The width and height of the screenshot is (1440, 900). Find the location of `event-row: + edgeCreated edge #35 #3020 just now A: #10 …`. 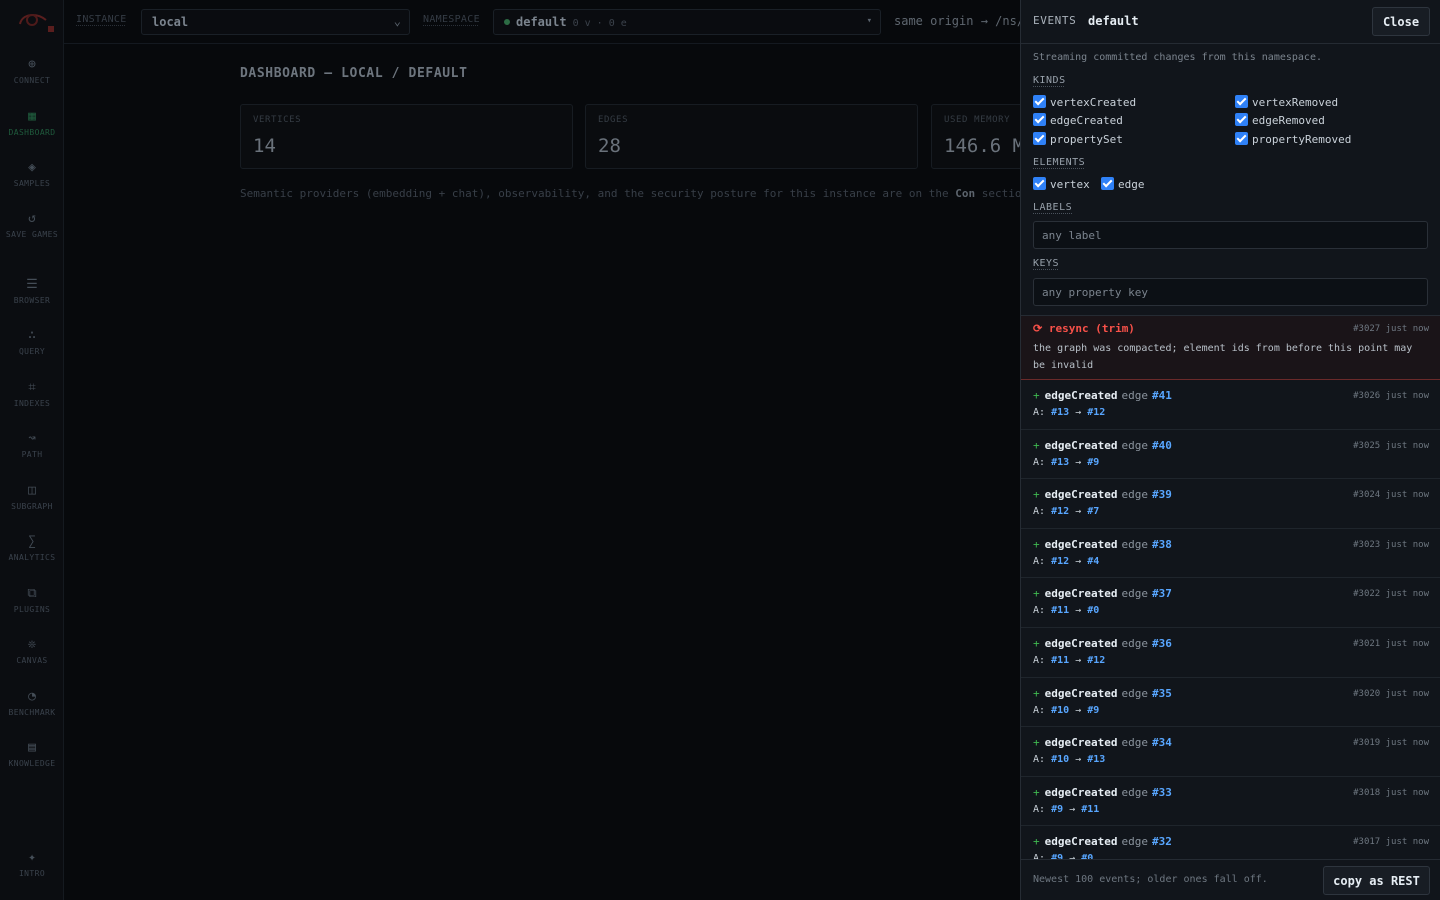

event-row: + edgeCreated edge #35 #3020 just now A: #10 … is located at coordinates (1230, 703).